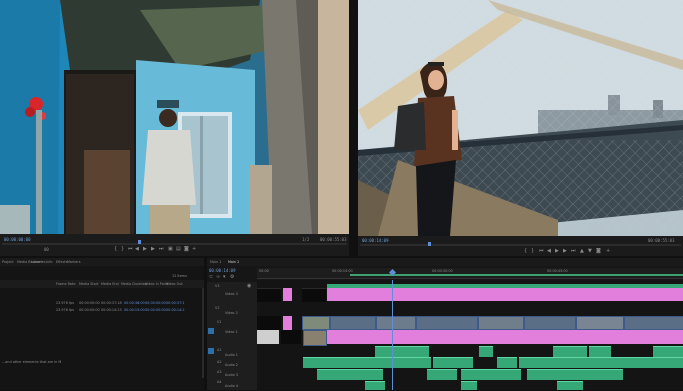 The width and height of the screenshot is (683, 391). I want to click on toggle-output-icon: ◉, so click(249, 286).